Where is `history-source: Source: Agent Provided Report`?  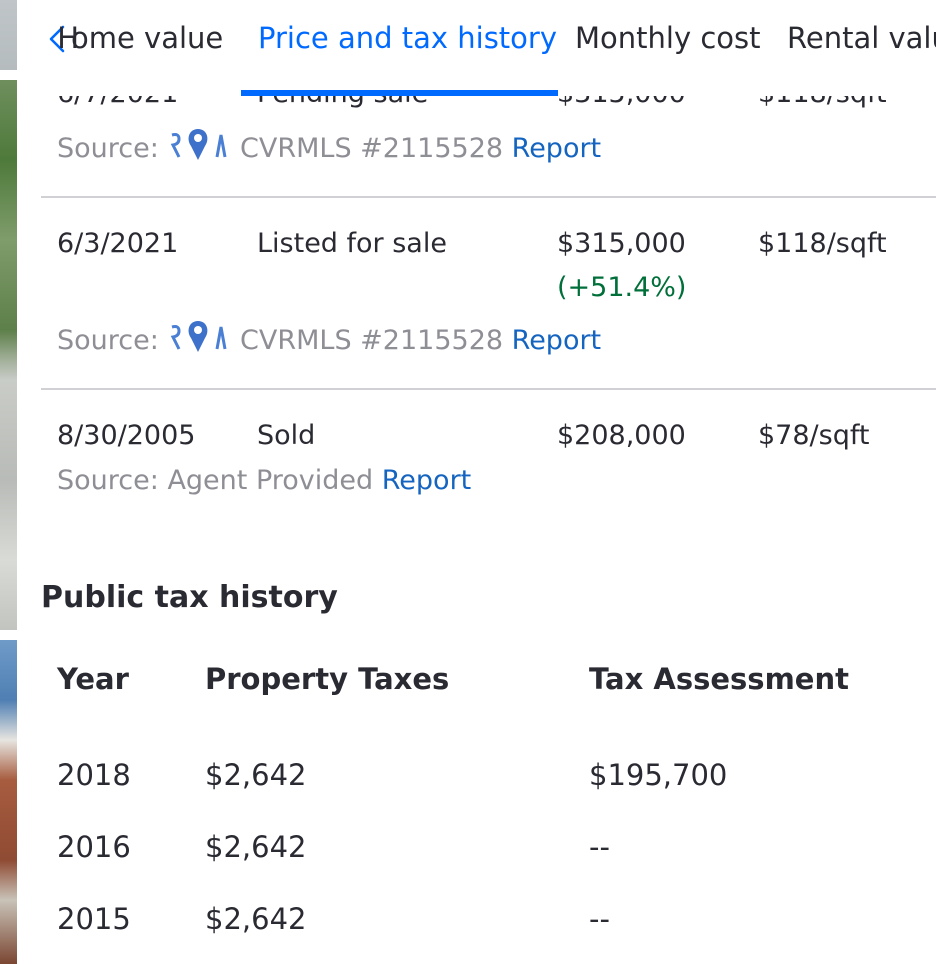 history-source: Source: Agent Provided Report is located at coordinates (264, 481).